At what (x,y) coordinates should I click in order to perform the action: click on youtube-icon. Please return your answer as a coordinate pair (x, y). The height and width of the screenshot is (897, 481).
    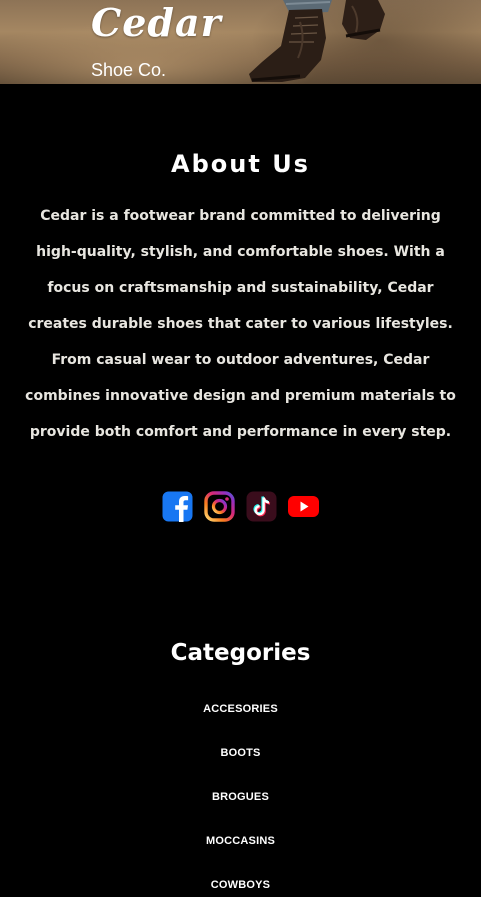
    Looking at the image, I should click on (303, 506).